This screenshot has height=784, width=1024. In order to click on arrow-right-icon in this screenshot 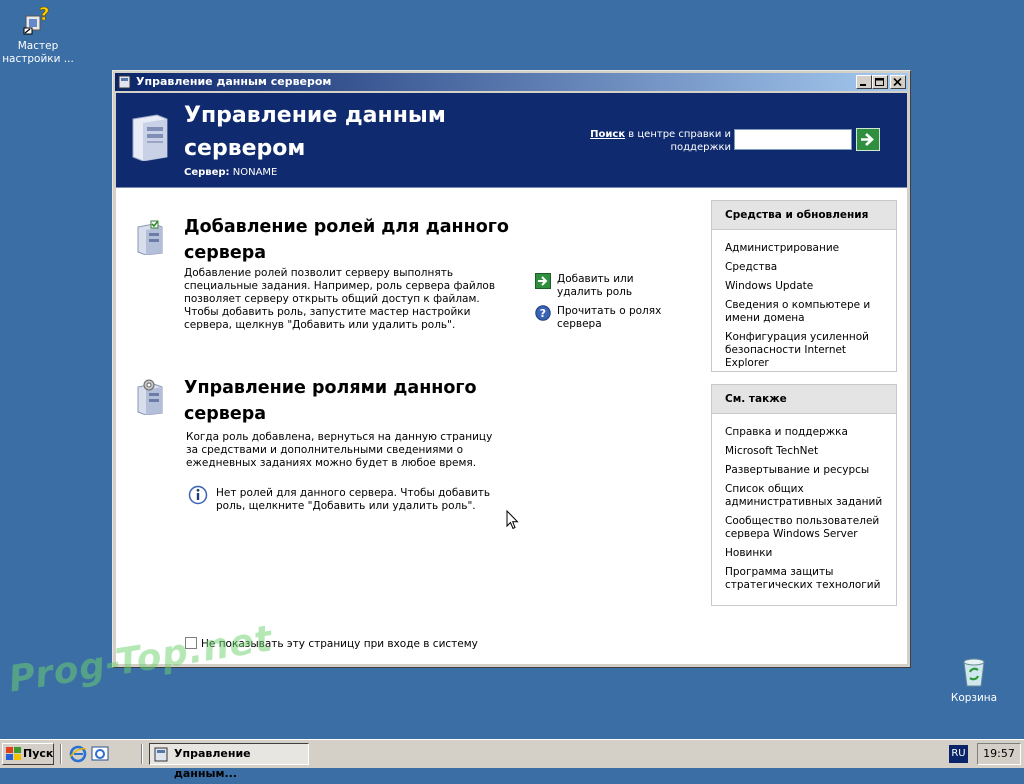, I will do `click(543, 281)`.